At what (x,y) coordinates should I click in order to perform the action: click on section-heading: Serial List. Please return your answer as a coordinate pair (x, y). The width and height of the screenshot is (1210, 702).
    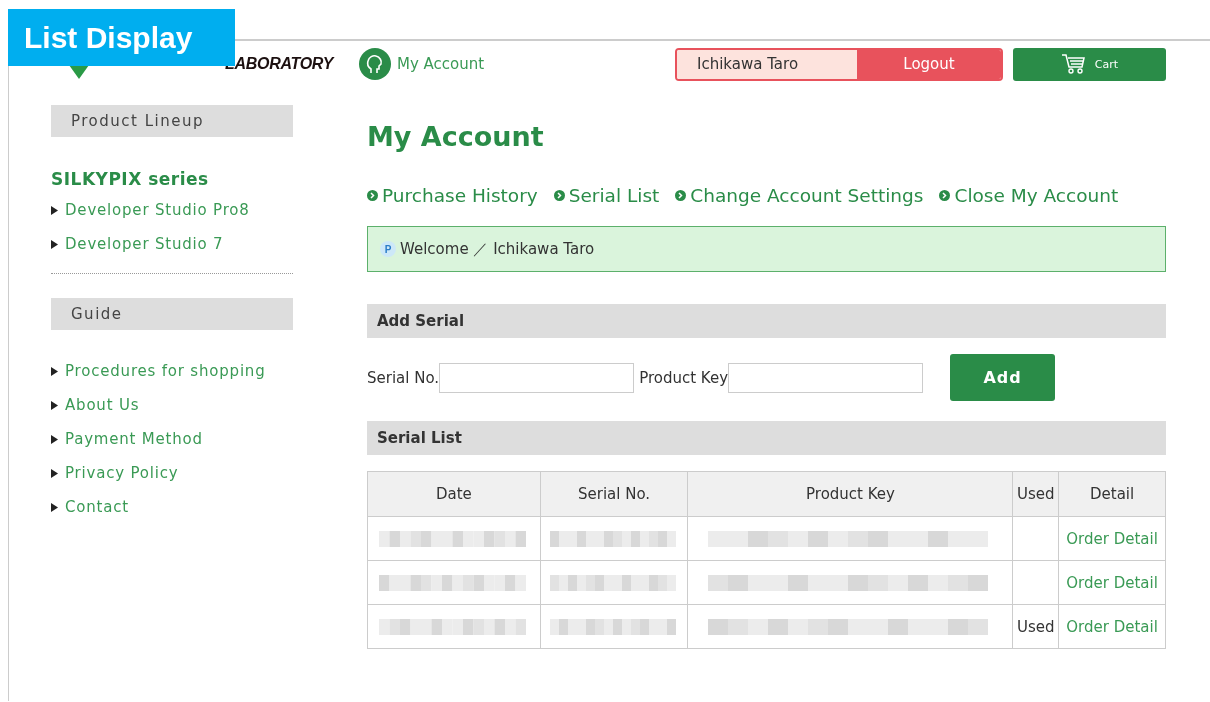
    Looking at the image, I should click on (766, 438).